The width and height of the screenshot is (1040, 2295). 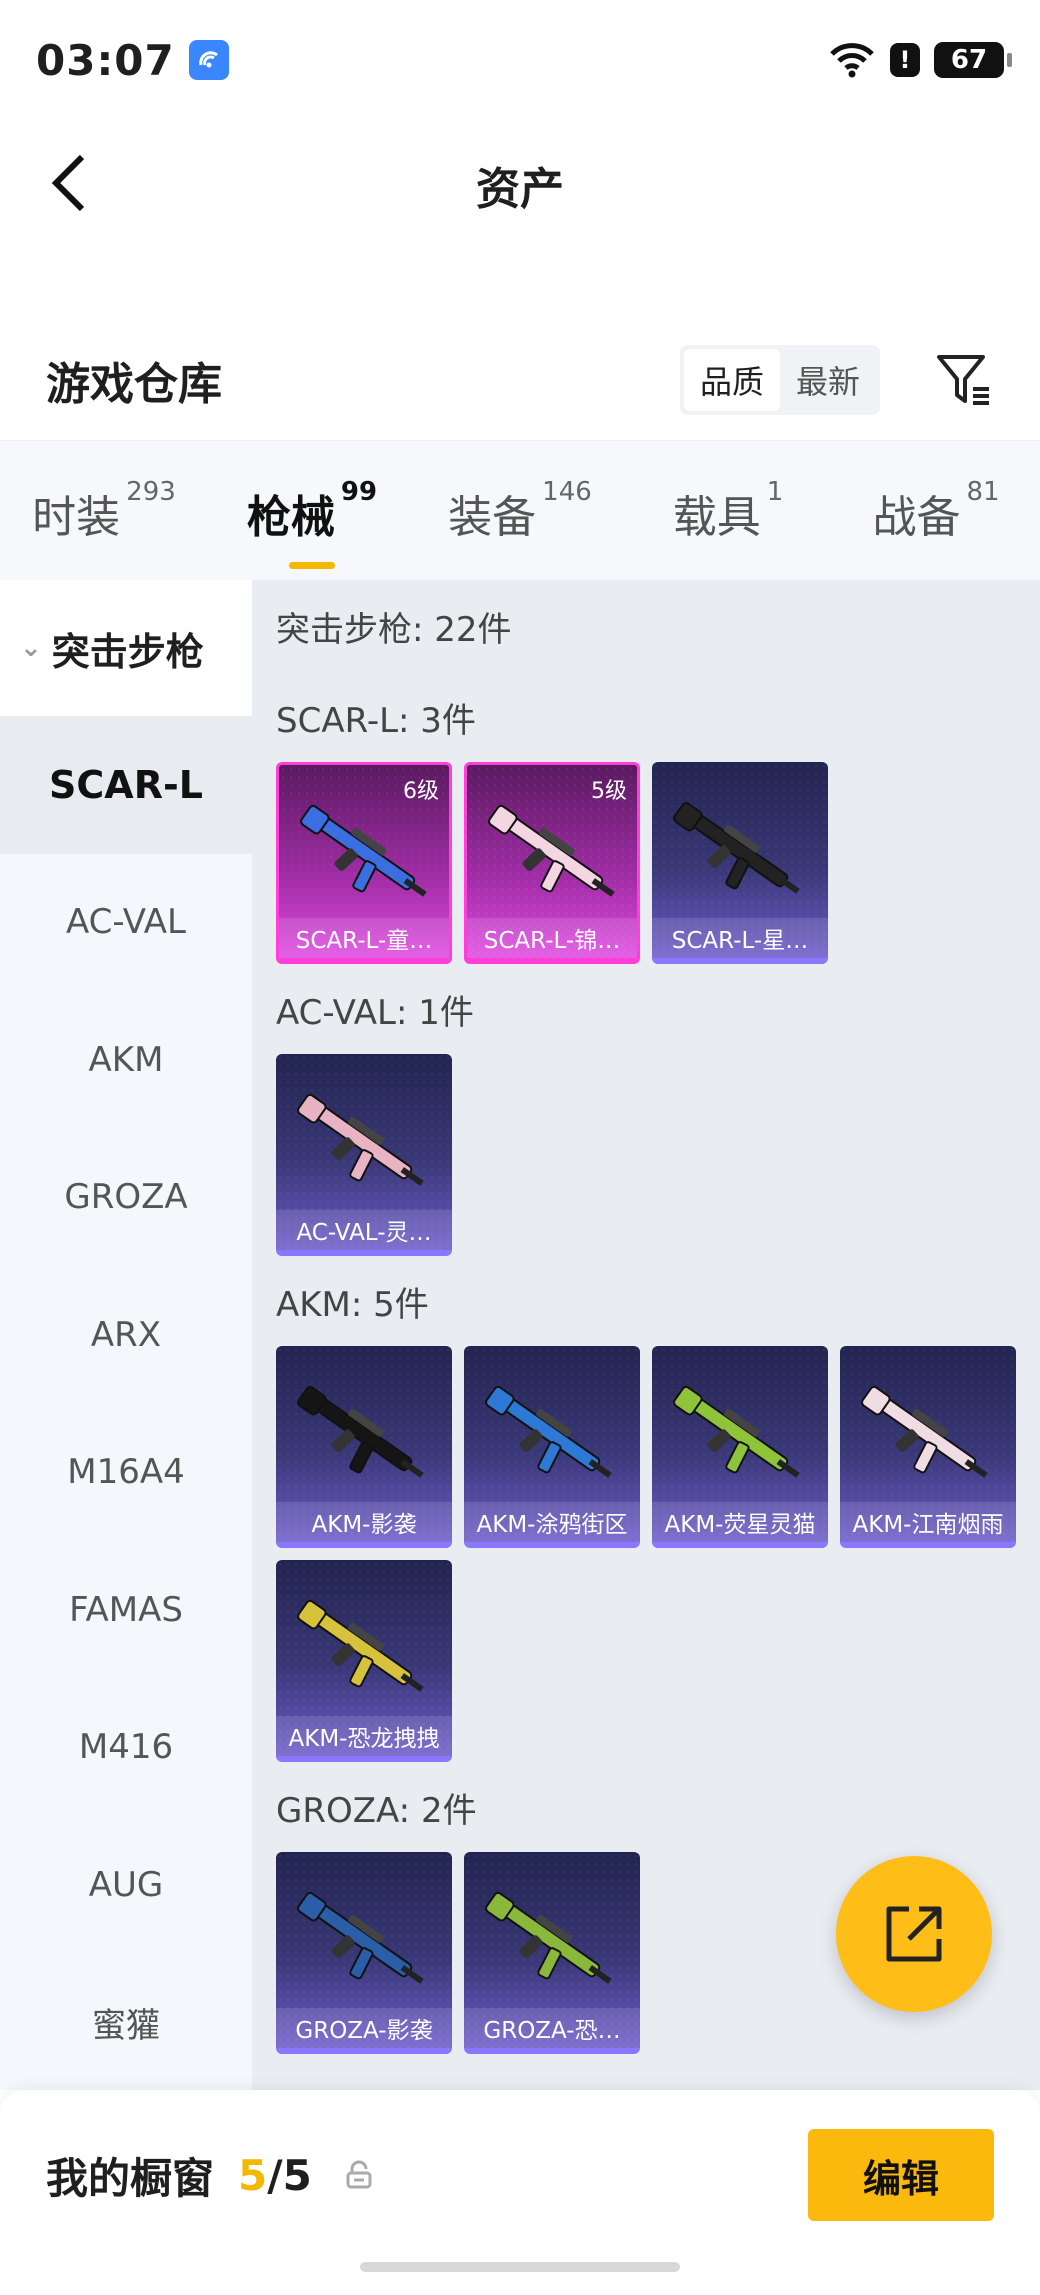 I want to click on home-indicator, so click(x=520, y=2267).